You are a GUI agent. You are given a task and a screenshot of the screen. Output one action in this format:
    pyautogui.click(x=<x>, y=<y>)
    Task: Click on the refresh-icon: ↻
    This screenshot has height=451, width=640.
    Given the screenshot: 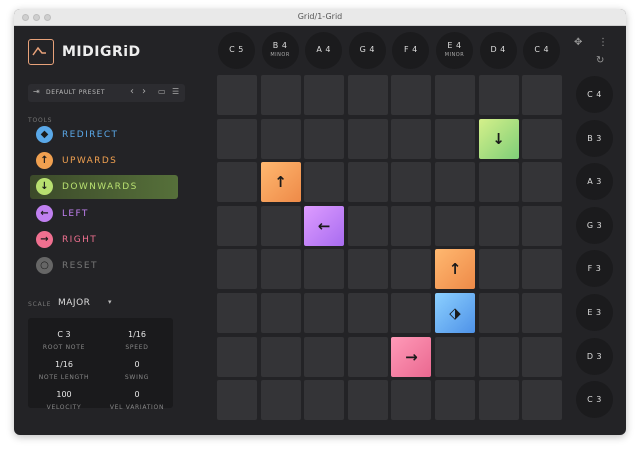 What is the action you would take?
    pyautogui.click(x=600, y=60)
    